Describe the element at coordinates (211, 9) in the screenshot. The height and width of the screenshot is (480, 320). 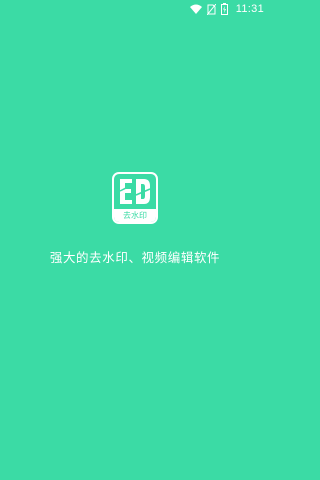
I see `no-sim-icon` at that location.